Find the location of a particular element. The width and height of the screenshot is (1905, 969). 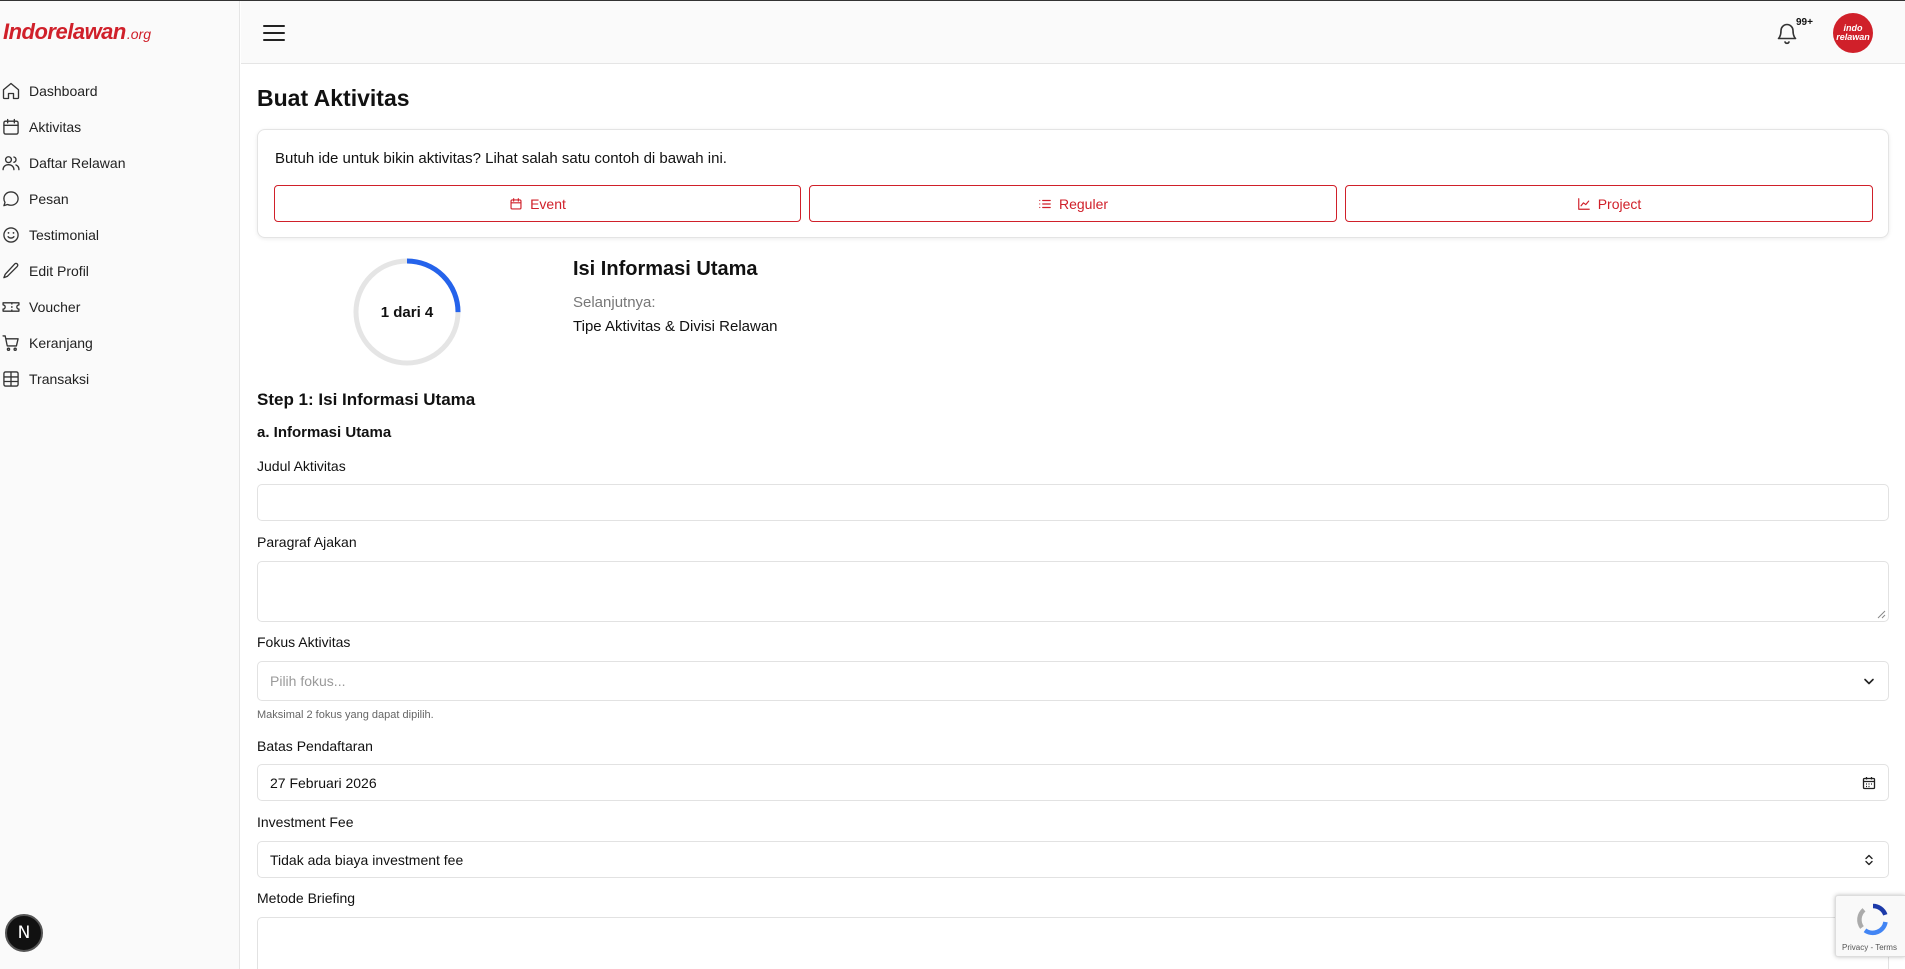

top-header: 99+ indo relawan is located at coordinates (1073, 32).